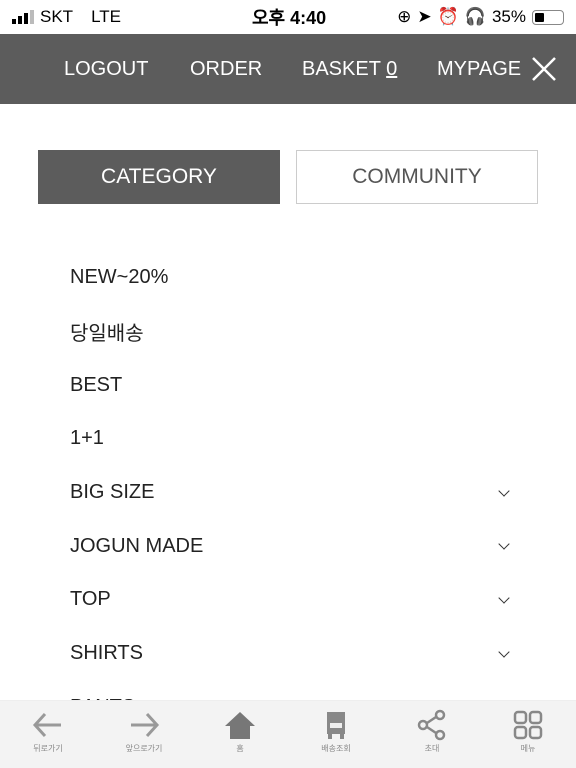  I want to click on top-nav: LOGOUT ORDER BASKET 0 MYPAGE, so click(288, 69).